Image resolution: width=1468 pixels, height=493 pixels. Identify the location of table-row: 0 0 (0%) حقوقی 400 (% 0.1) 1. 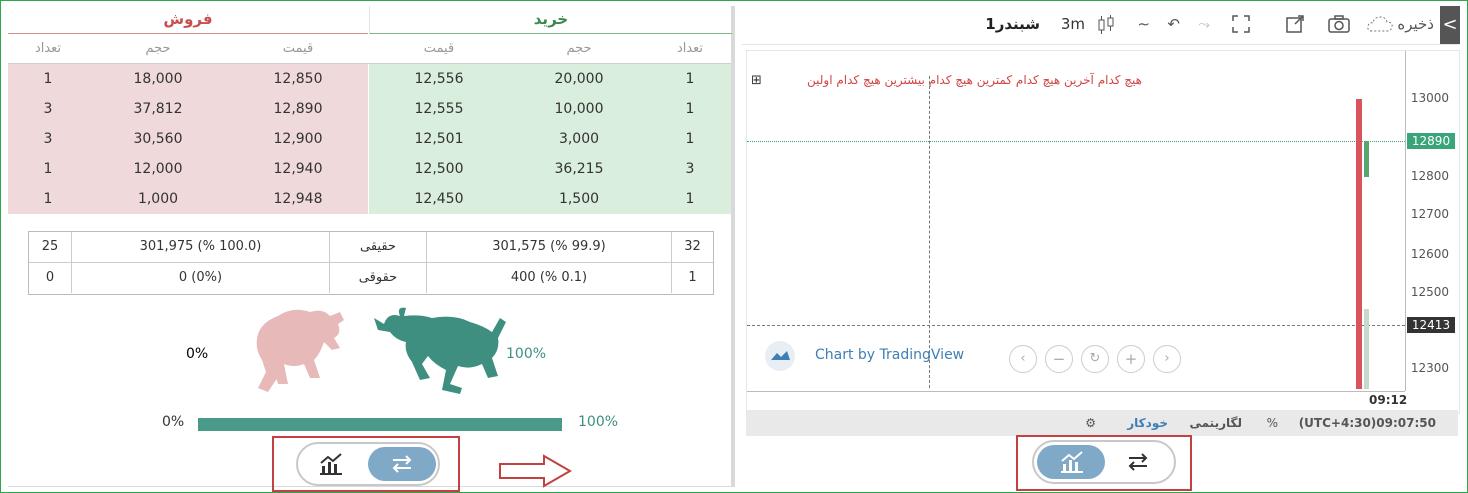
(371, 278).